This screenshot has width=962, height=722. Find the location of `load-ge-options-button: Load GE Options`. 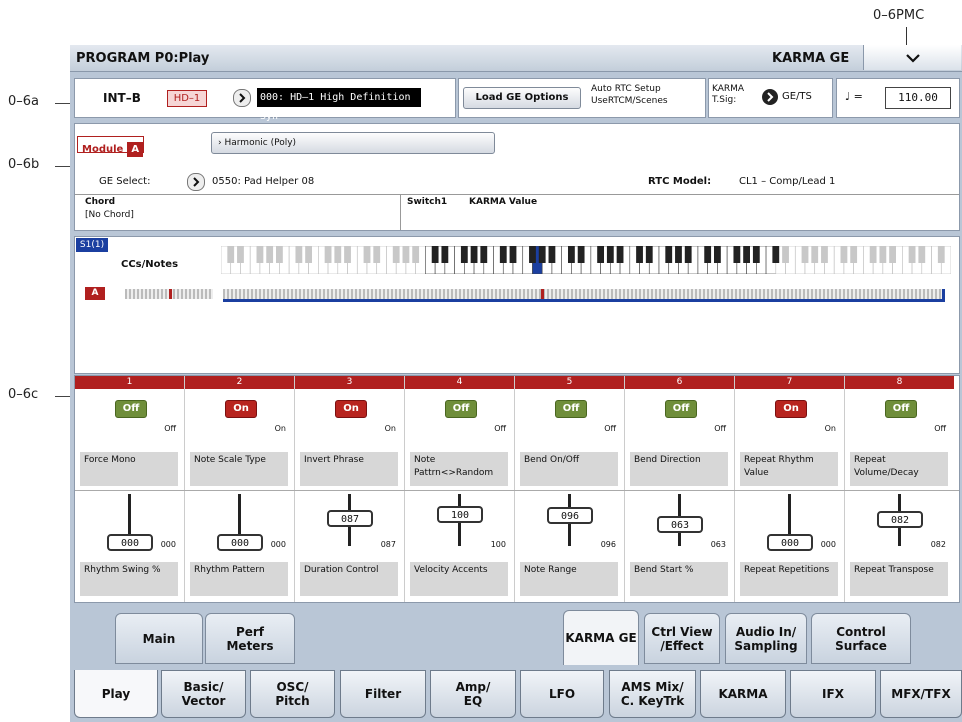

load-ge-options-button: Load GE Options is located at coordinates (522, 98).